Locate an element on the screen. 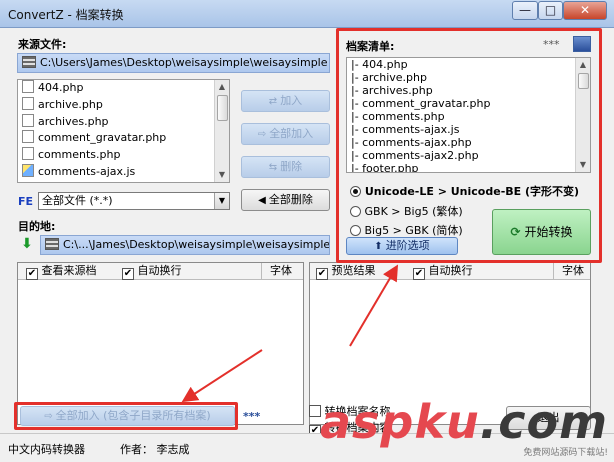  list-item: comments.php is located at coordinates (123, 155).